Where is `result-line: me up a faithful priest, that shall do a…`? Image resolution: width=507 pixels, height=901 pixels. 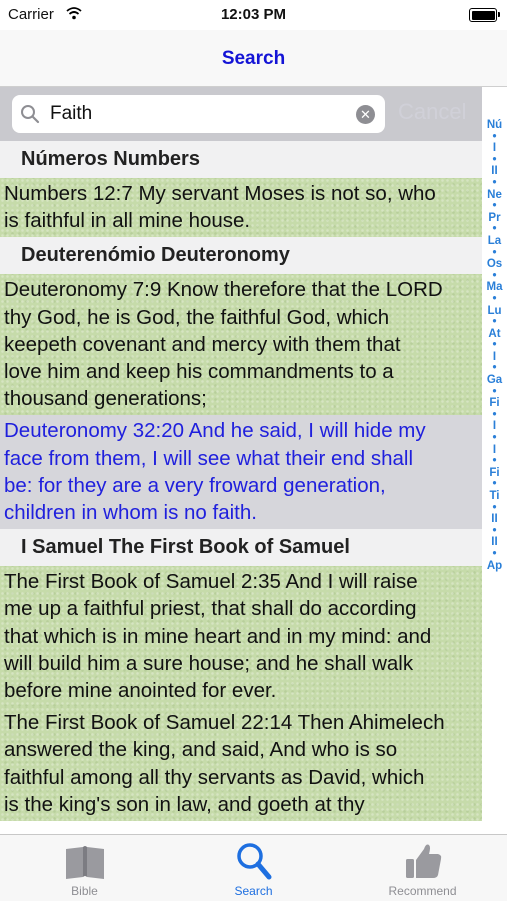 result-line: me up a faithful priest, that shall do a… is located at coordinates (210, 609).